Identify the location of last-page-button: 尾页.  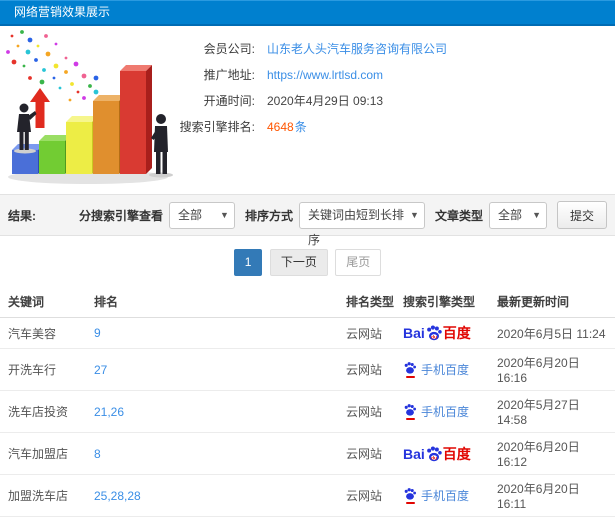
(358, 262).